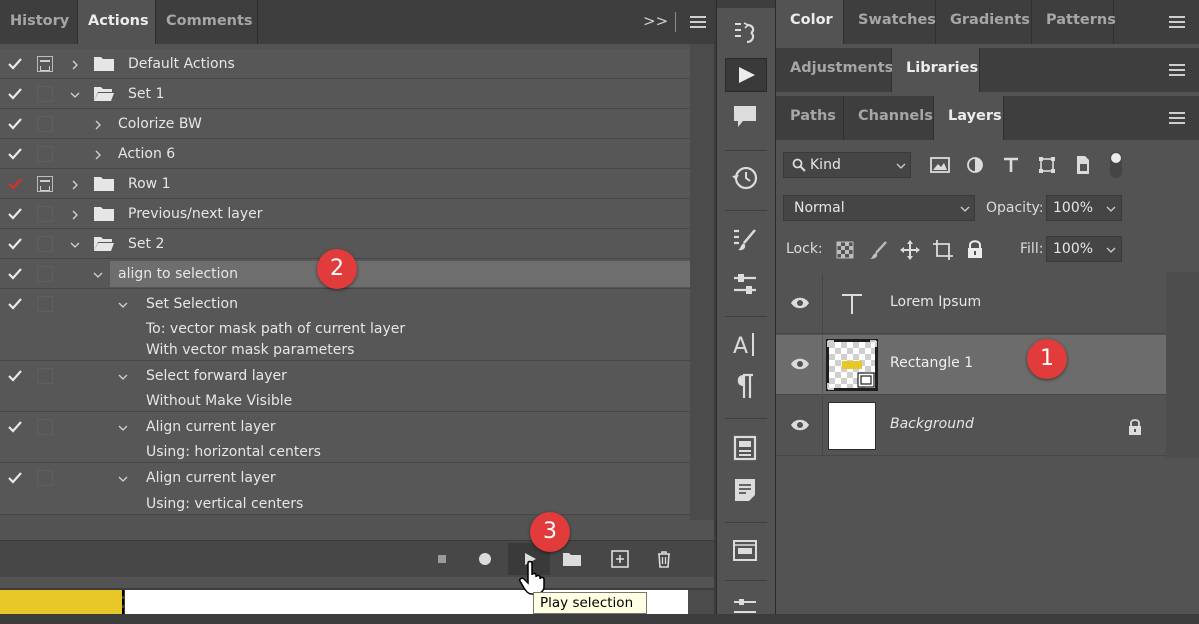 This screenshot has width=1199, height=624. What do you see at coordinates (442, 559) in the screenshot?
I see `stop-icon` at bounding box center [442, 559].